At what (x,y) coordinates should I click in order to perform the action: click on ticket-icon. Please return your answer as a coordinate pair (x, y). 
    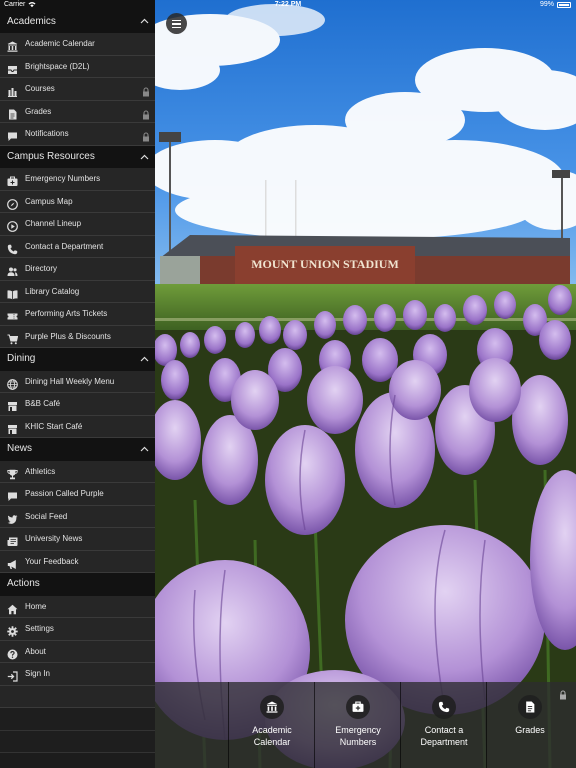
    Looking at the image, I should click on (12, 314).